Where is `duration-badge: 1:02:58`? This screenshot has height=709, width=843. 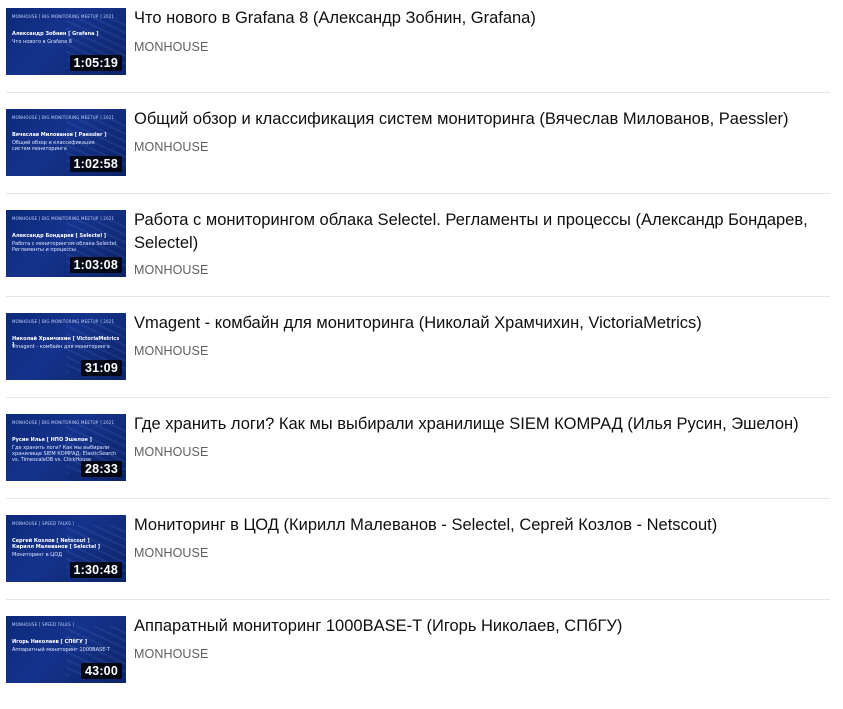 duration-badge: 1:02:58 is located at coordinates (95, 164).